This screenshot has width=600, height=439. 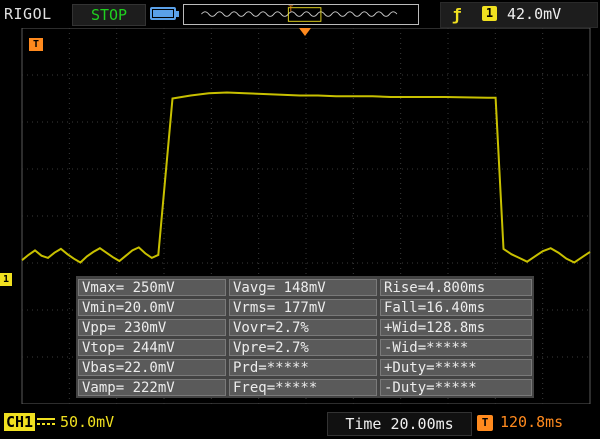 What do you see at coordinates (290, 8) in the screenshot?
I see `svg-text: T` at bounding box center [290, 8].